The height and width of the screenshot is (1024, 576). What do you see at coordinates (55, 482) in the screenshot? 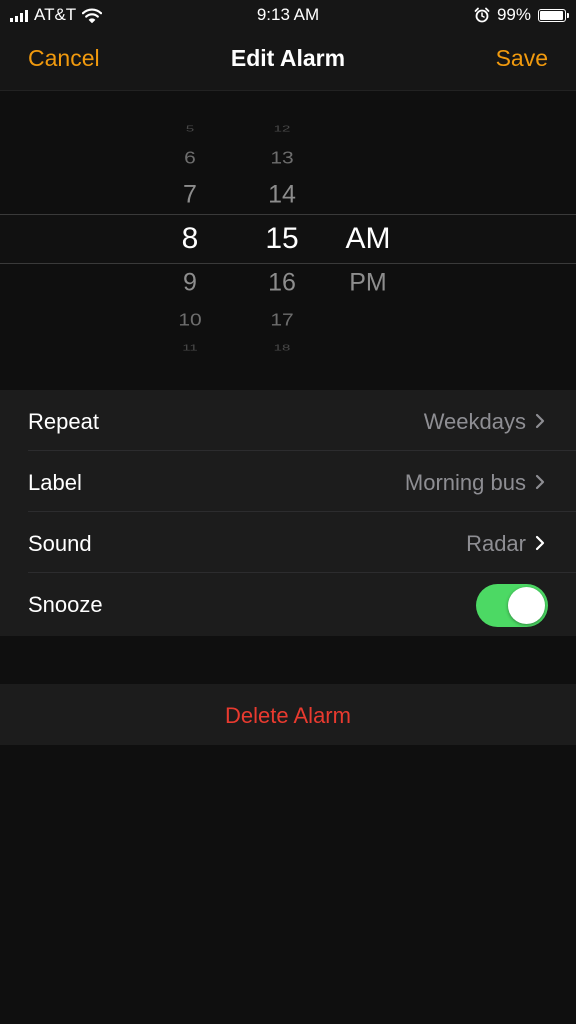
I see `label-label: Label` at bounding box center [55, 482].